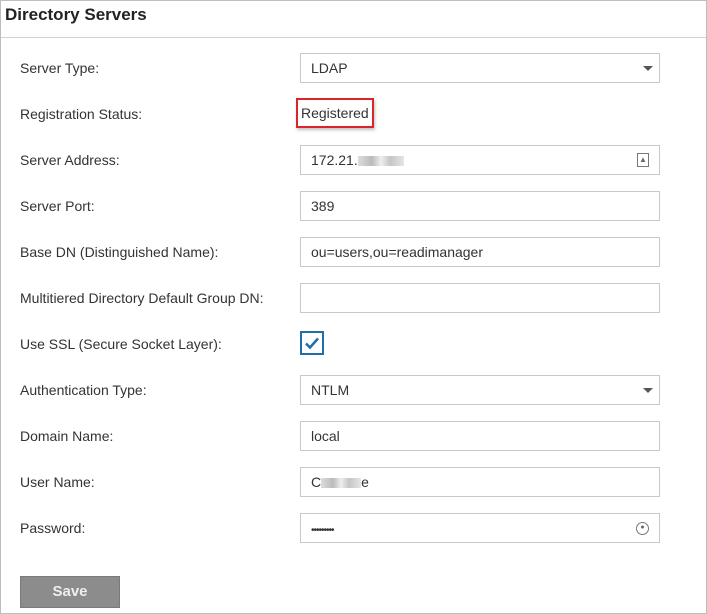 Image resolution: width=707 pixels, height=614 pixels. I want to click on checkmark-icon, so click(312, 343).